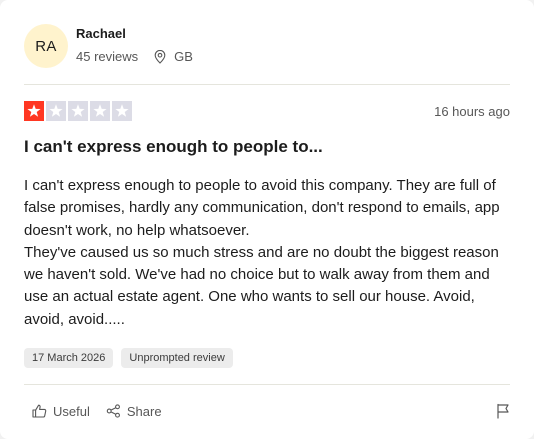 The image size is (534, 439). Describe the element at coordinates (46, 46) in the screenshot. I see `avatar: RA` at that location.